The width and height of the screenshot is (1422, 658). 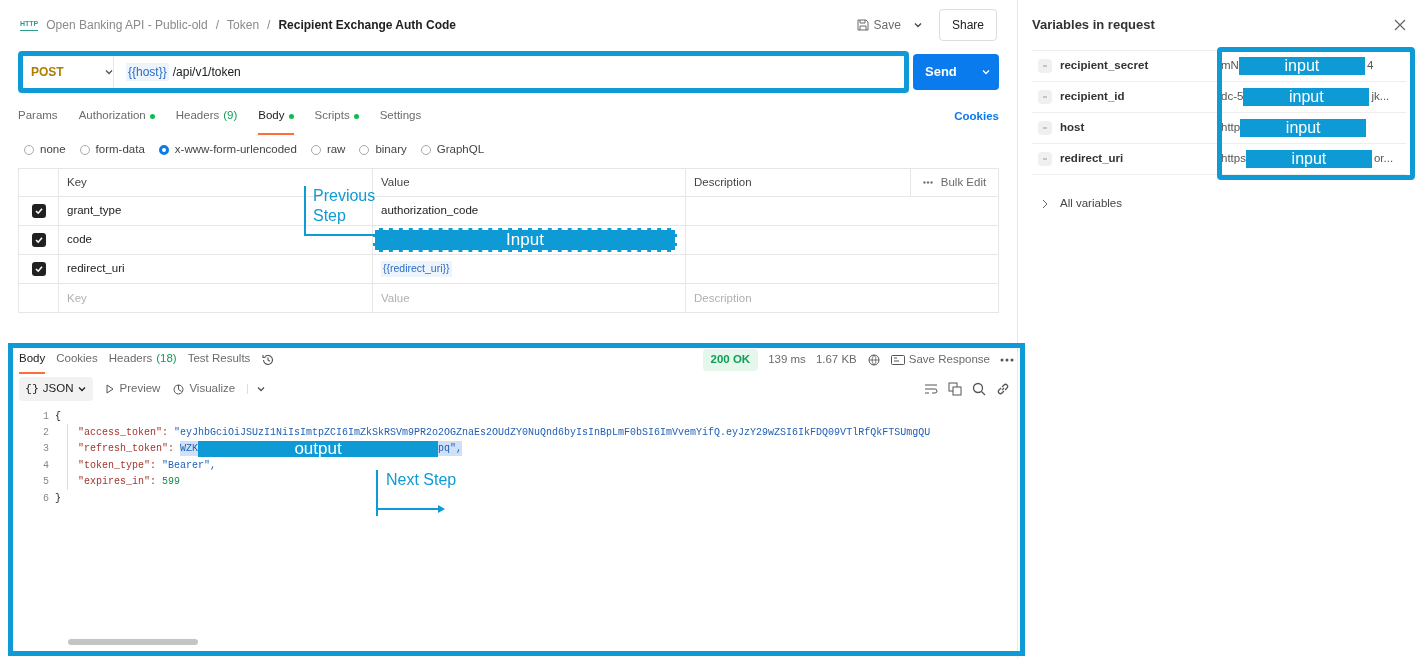 What do you see at coordinates (931, 389) in the screenshot?
I see `wrap-icon` at bounding box center [931, 389].